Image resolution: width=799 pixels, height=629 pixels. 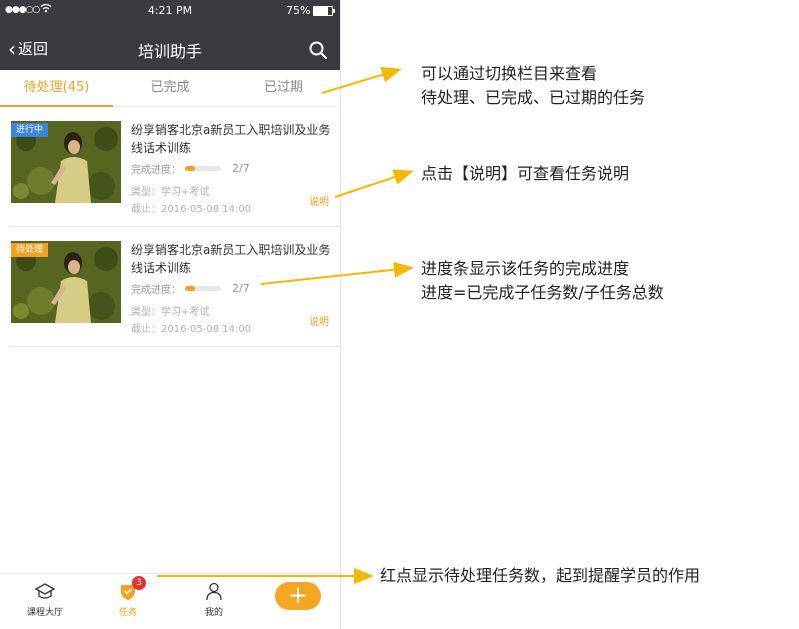 What do you see at coordinates (298, 10) in the screenshot?
I see `battery-percent: 75%` at bounding box center [298, 10].